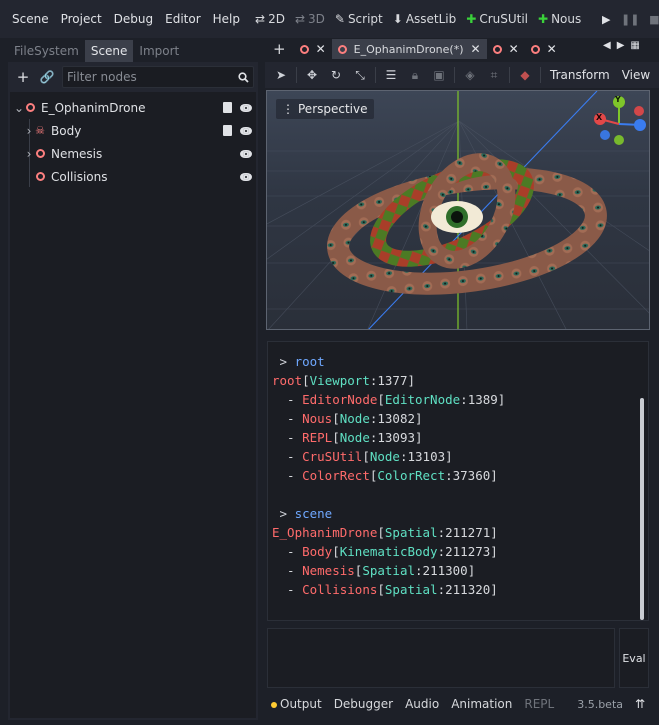  What do you see at coordinates (133, 107) in the screenshot?
I see `scene-tree-node-e-ophanimdrone: ⌄ E_OphanimDrone` at bounding box center [133, 107].